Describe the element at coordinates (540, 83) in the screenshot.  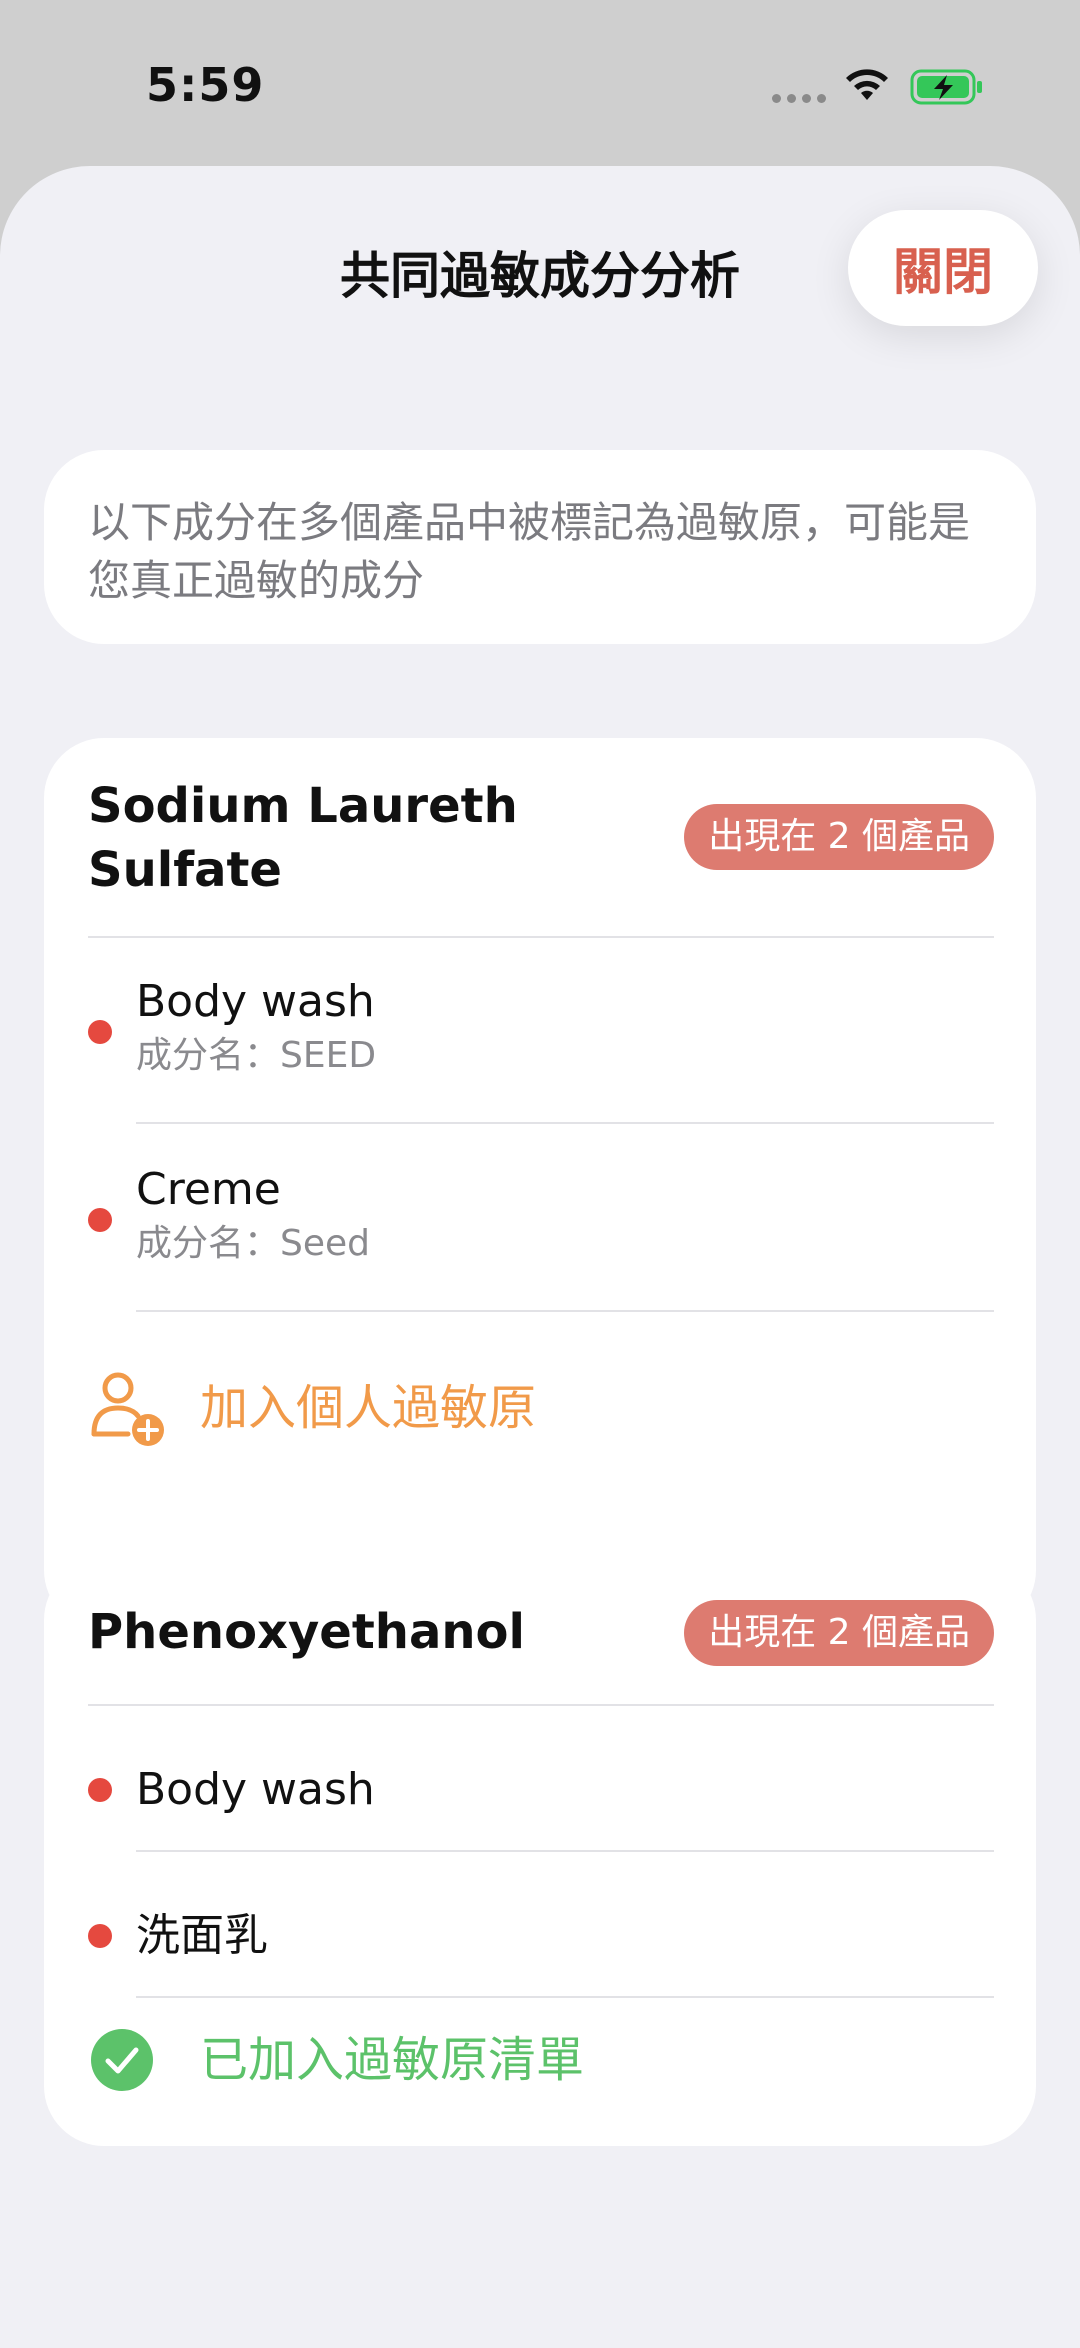
I see `status-bar: 5:59` at that location.